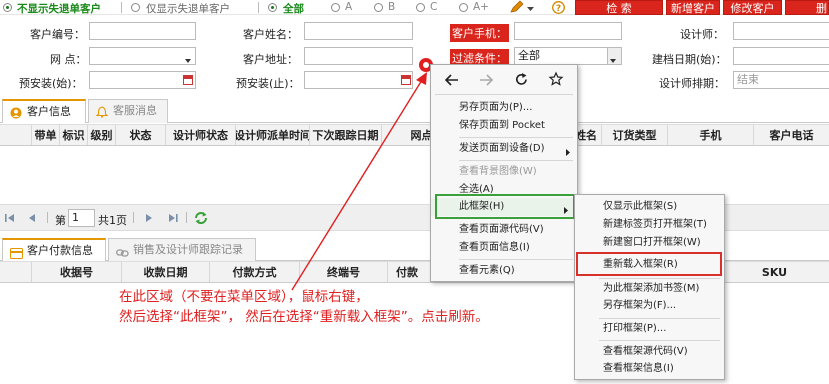 The height and width of the screenshot is (384, 829). I want to click on submenu-bookmark-frame: 为此框架添加书签(M), so click(649, 289).